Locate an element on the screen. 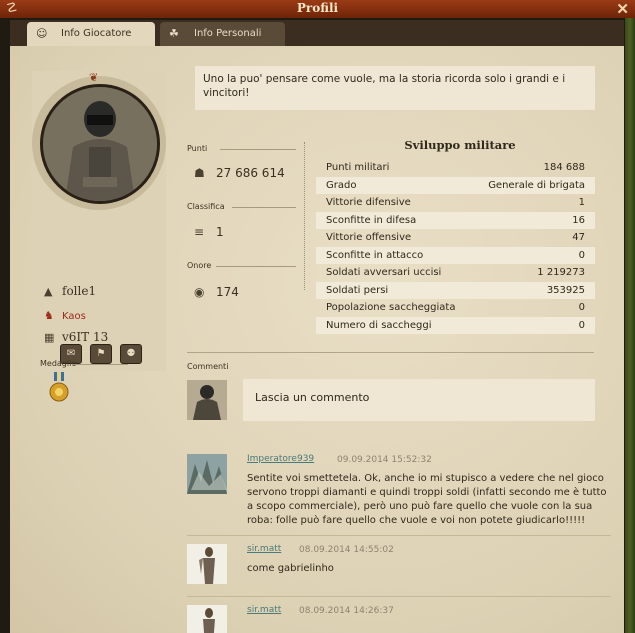 This screenshot has height=633, width=635. military-row-value: Generale di brigata is located at coordinates (536, 185).